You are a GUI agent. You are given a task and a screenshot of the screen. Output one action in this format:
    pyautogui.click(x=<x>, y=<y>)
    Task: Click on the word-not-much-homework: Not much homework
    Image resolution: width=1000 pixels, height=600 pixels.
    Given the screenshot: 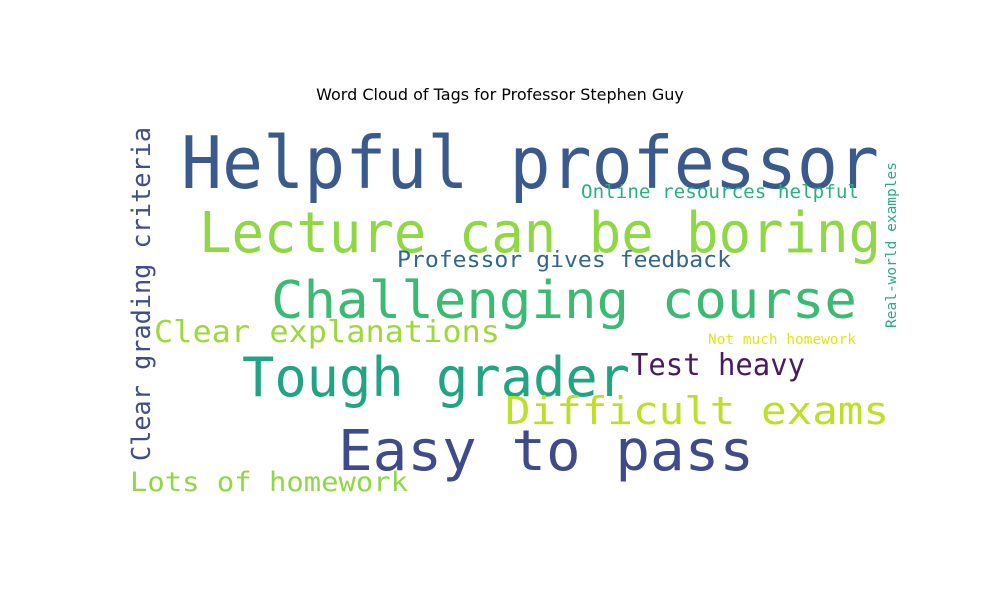 What is the action you would take?
    pyautogui.click(x=782, y=340)
    